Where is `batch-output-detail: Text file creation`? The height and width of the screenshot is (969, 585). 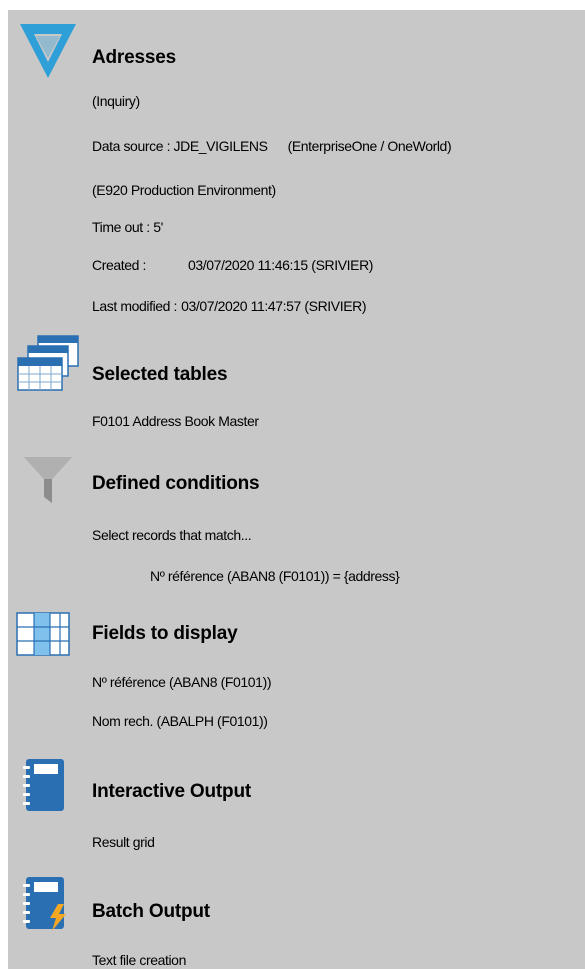 batch-output-detail: Text file creation is located at coordinates (139, 960).